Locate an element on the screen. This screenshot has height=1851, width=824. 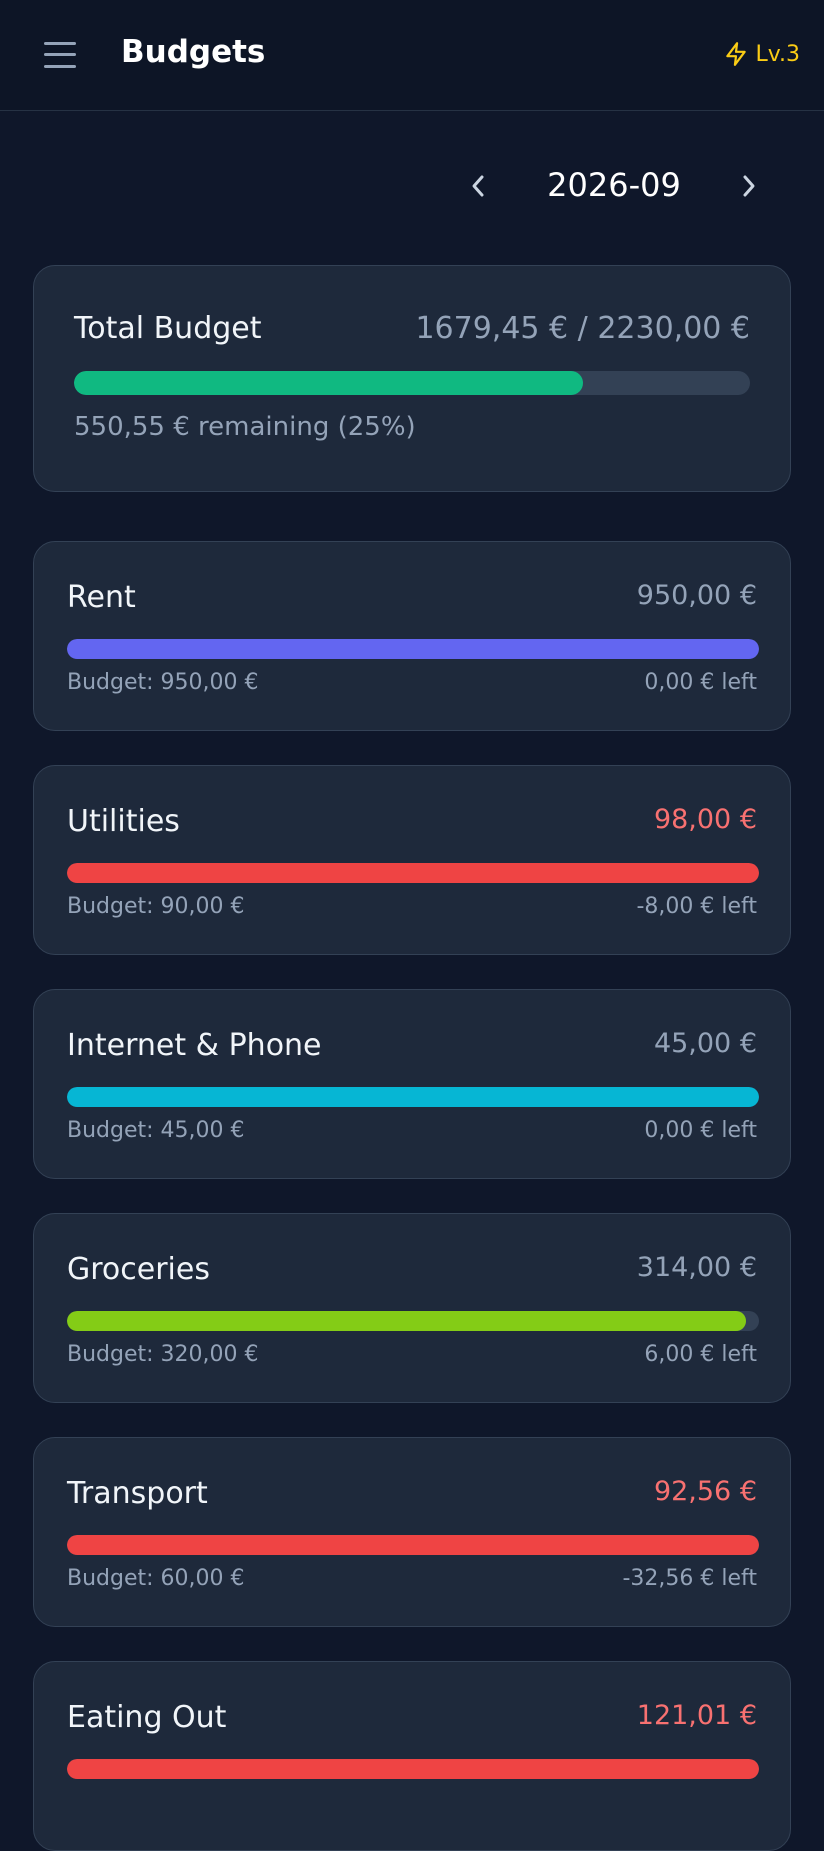
category-name: Eating Out is located at coordinates (147, 1717).